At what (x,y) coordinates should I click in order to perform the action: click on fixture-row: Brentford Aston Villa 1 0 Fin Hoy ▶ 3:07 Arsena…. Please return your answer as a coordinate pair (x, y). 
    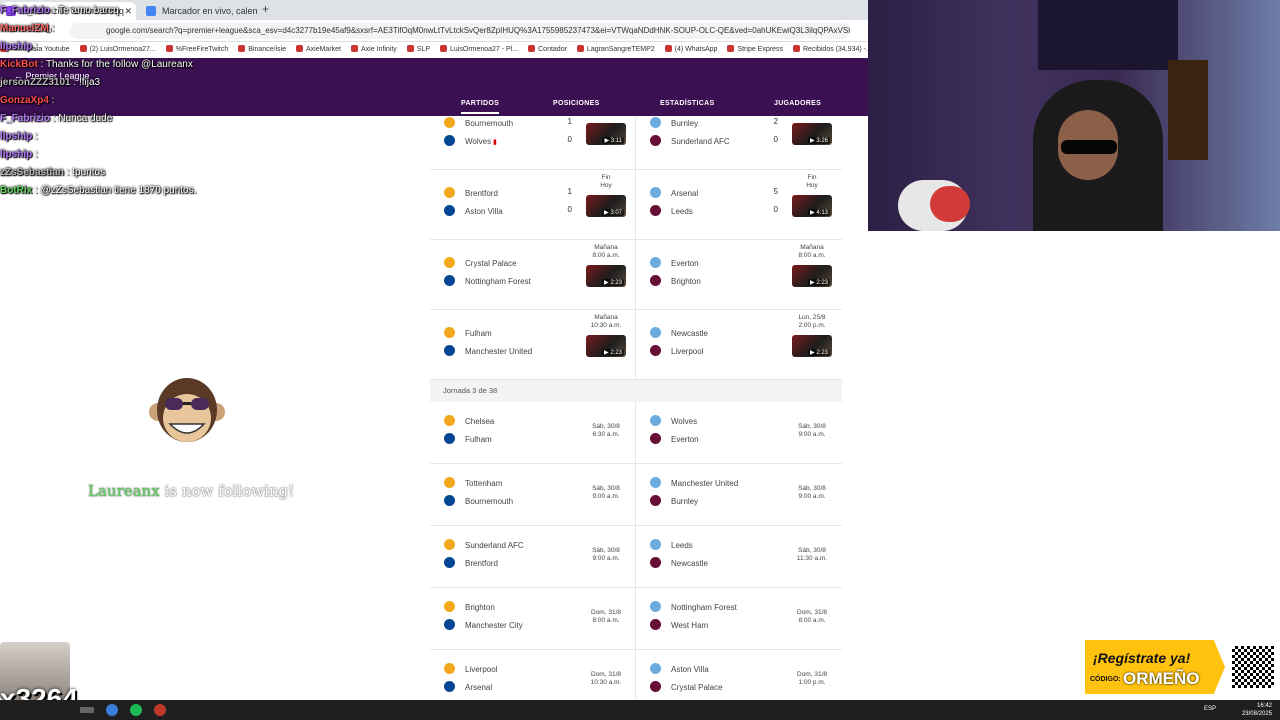
    Looking at the image, I should click on (636, 205).